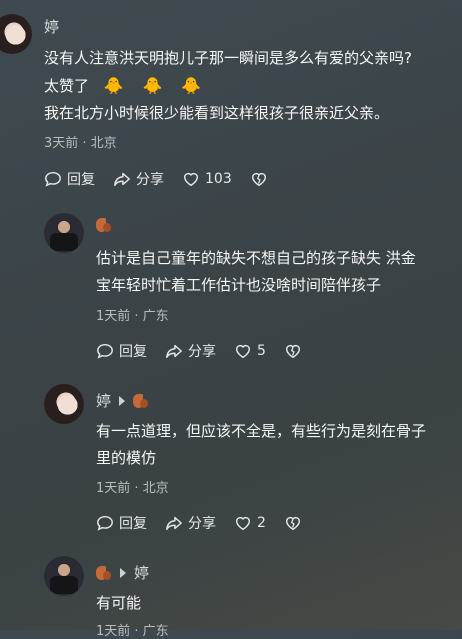 This screenshot has width=462, height=639. I want to click on like-button: 2, so click(250, 523).